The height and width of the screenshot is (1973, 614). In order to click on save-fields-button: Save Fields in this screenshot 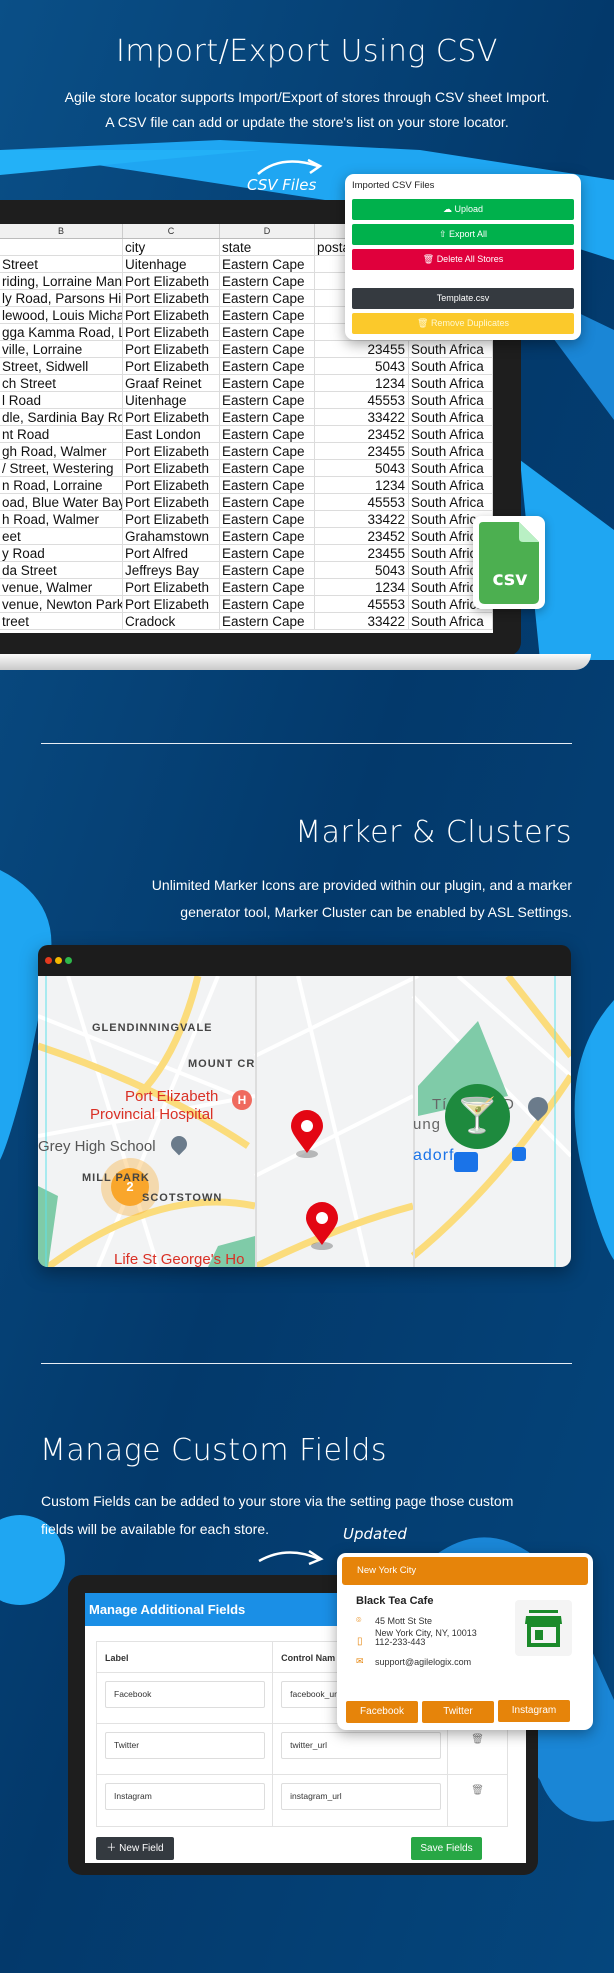, I will do `click(446, 1848)`.